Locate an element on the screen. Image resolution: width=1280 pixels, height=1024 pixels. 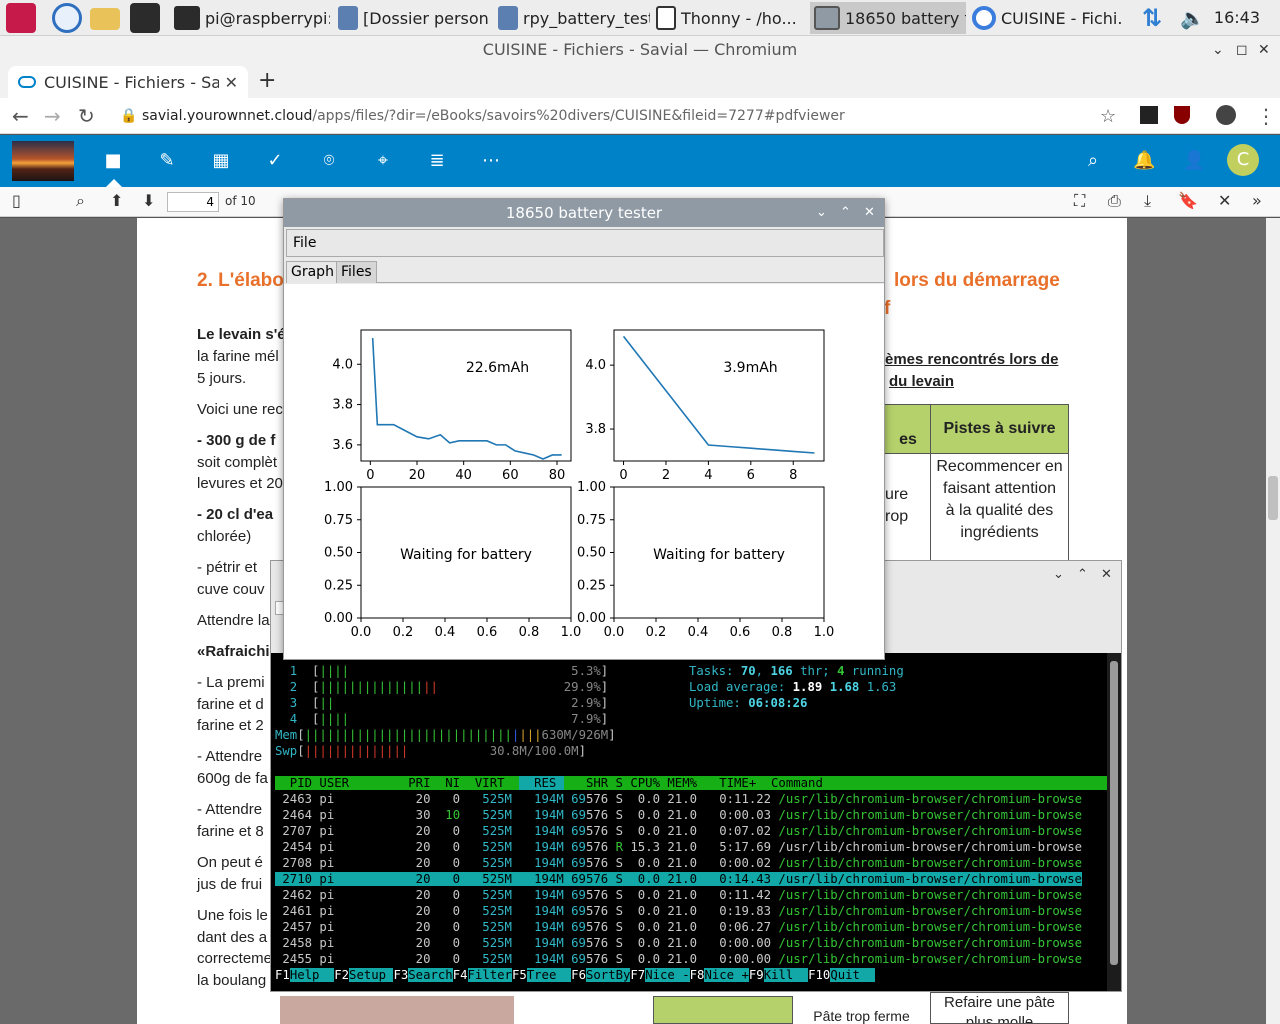
x-tick-label: 0.2 is located at coordinates (656, 632).